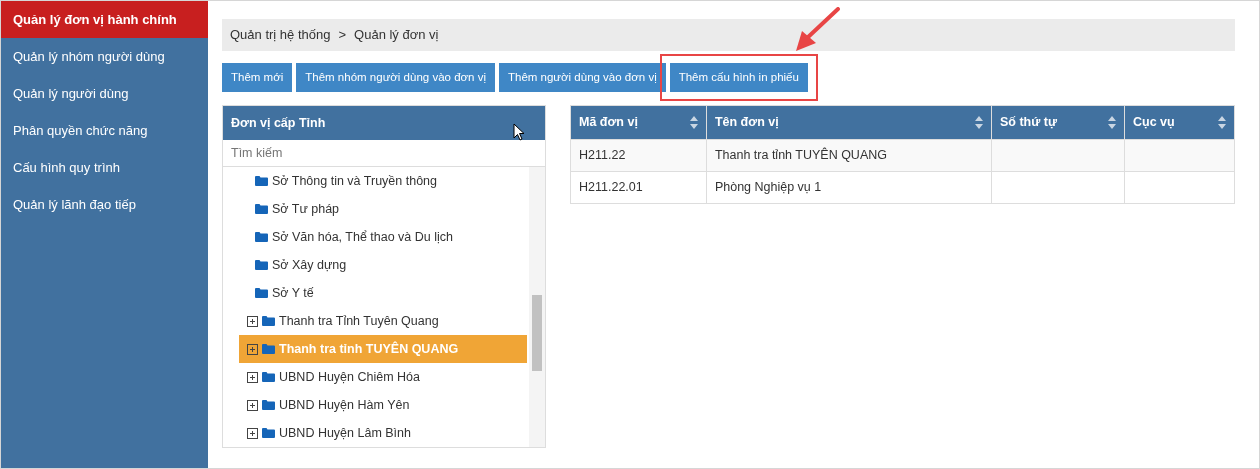 This screenshot has width=1260, height=469. I want to click on toolbar-button: Thêm nhóm người dùng vào đơn vị, so click(395, 78).